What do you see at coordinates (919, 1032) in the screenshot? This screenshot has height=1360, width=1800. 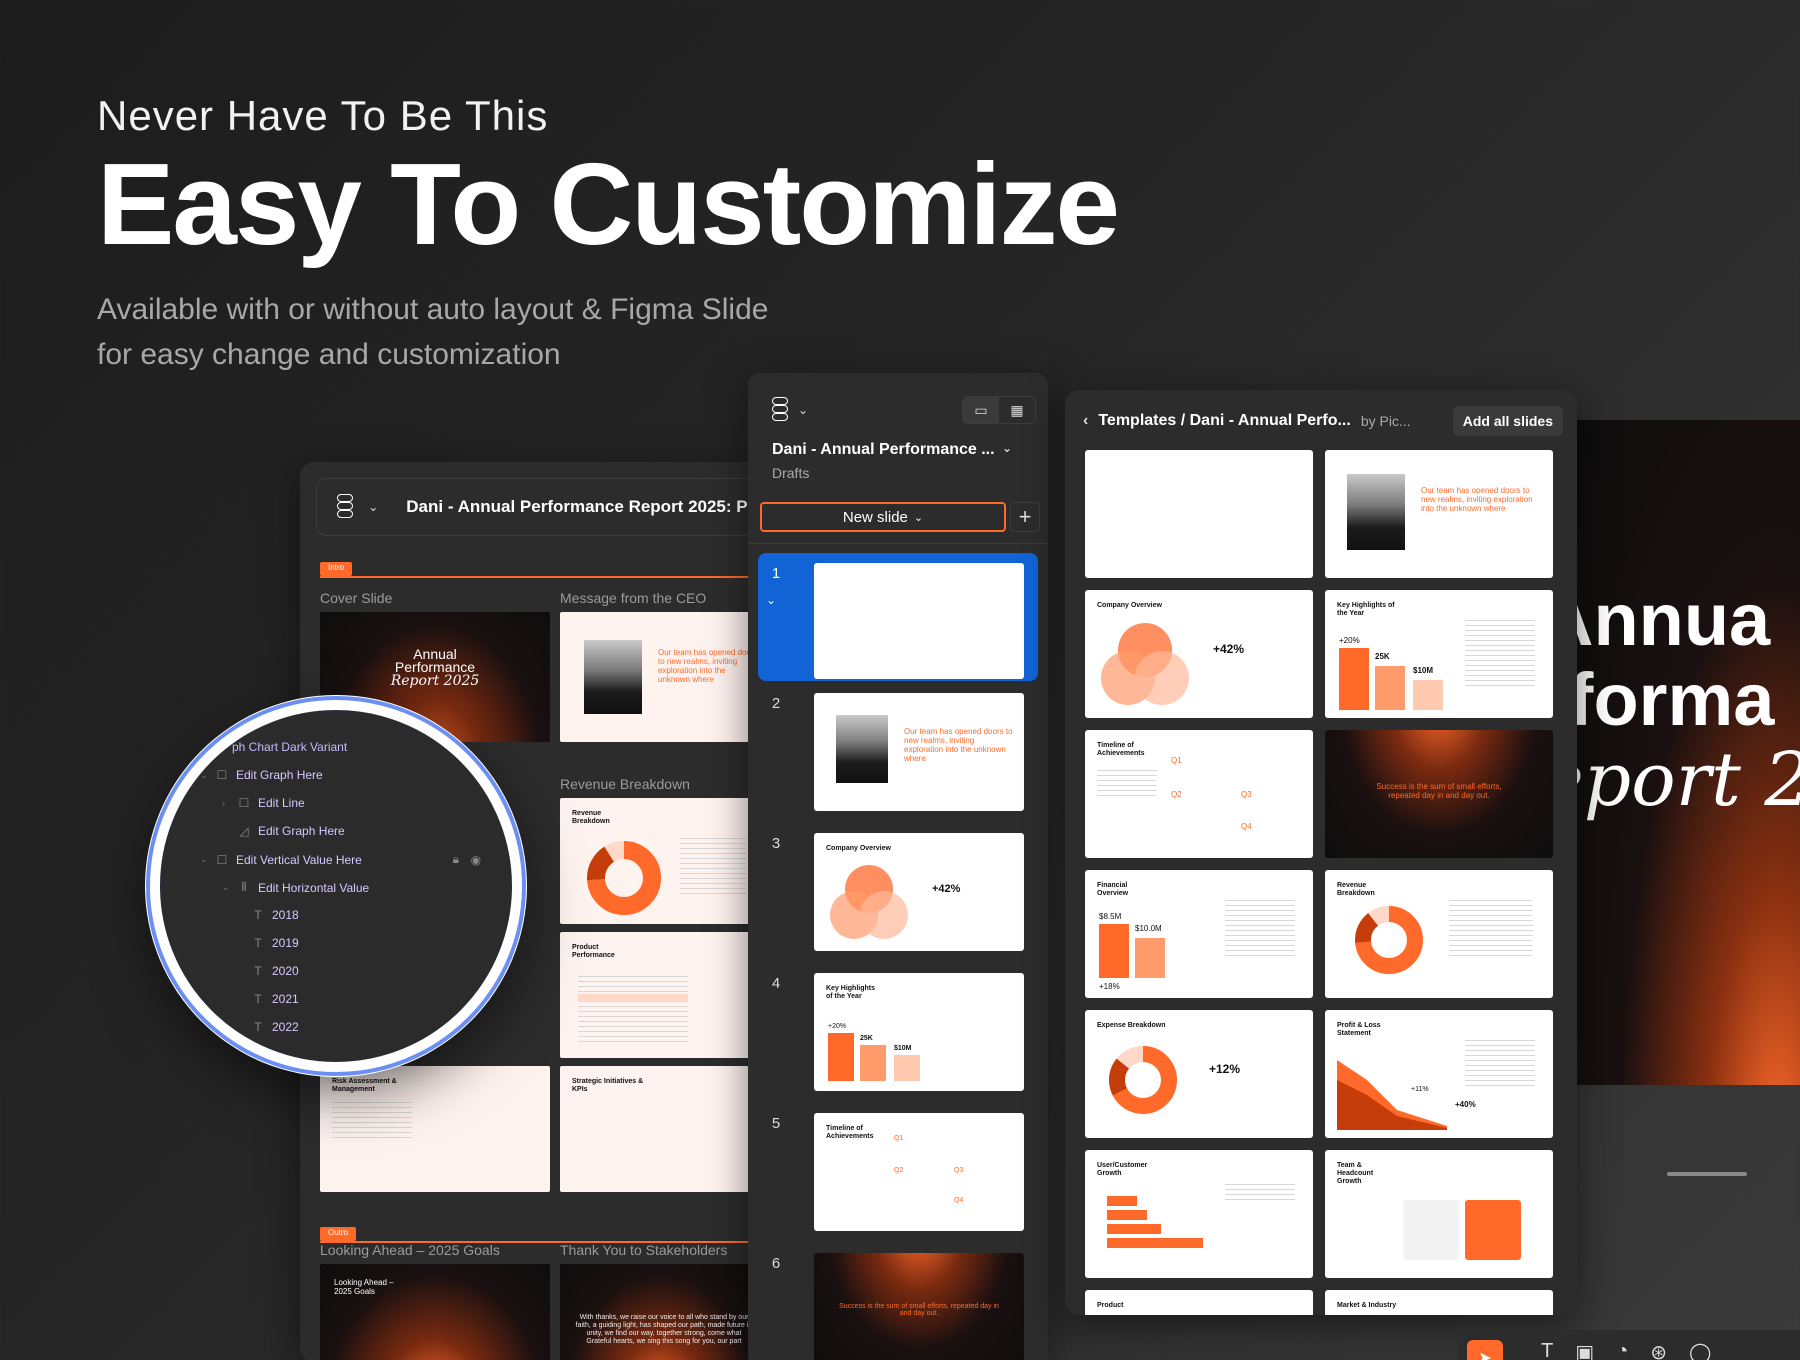 I see `slide-thumb-4: Key Highlights of the Year +20% 25K $10M` at bounding box center [919, 1032].